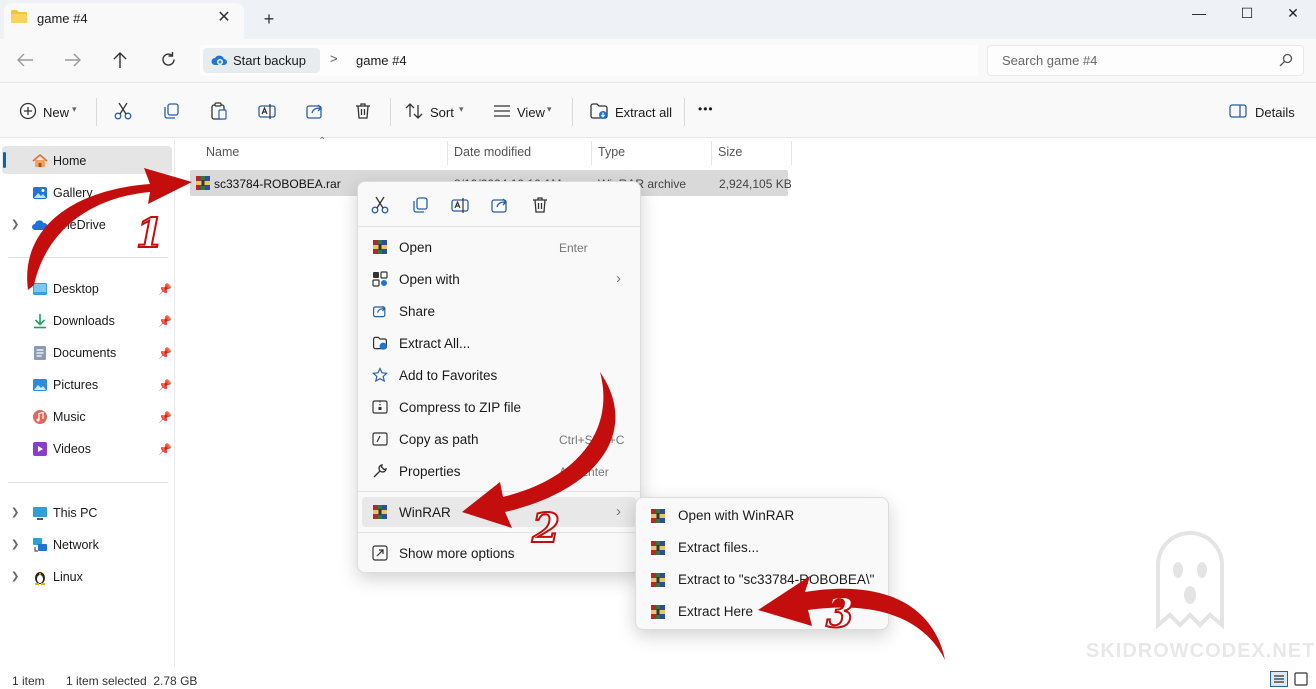 The width and height of the screenshot is (1316, 689). I want to click on sidebar-item-linux: Linux, so click(68, 577).